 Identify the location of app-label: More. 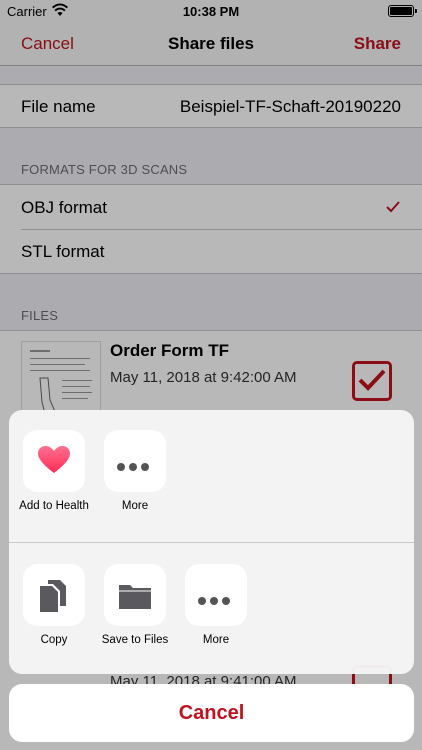
(135, 506).